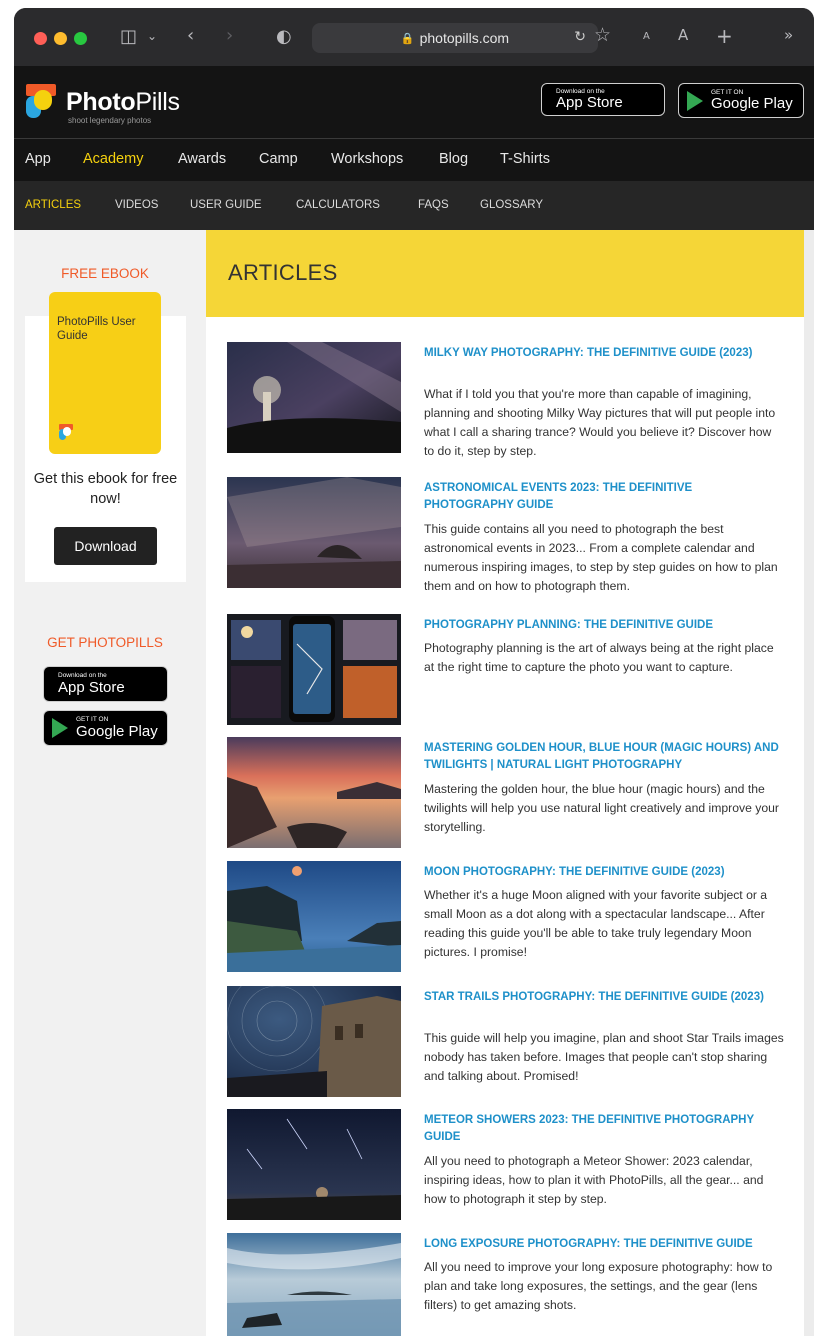  Describe the element at coordinates (464, 38) in the screenshot. I see `url-text: photopills.com` at that location.